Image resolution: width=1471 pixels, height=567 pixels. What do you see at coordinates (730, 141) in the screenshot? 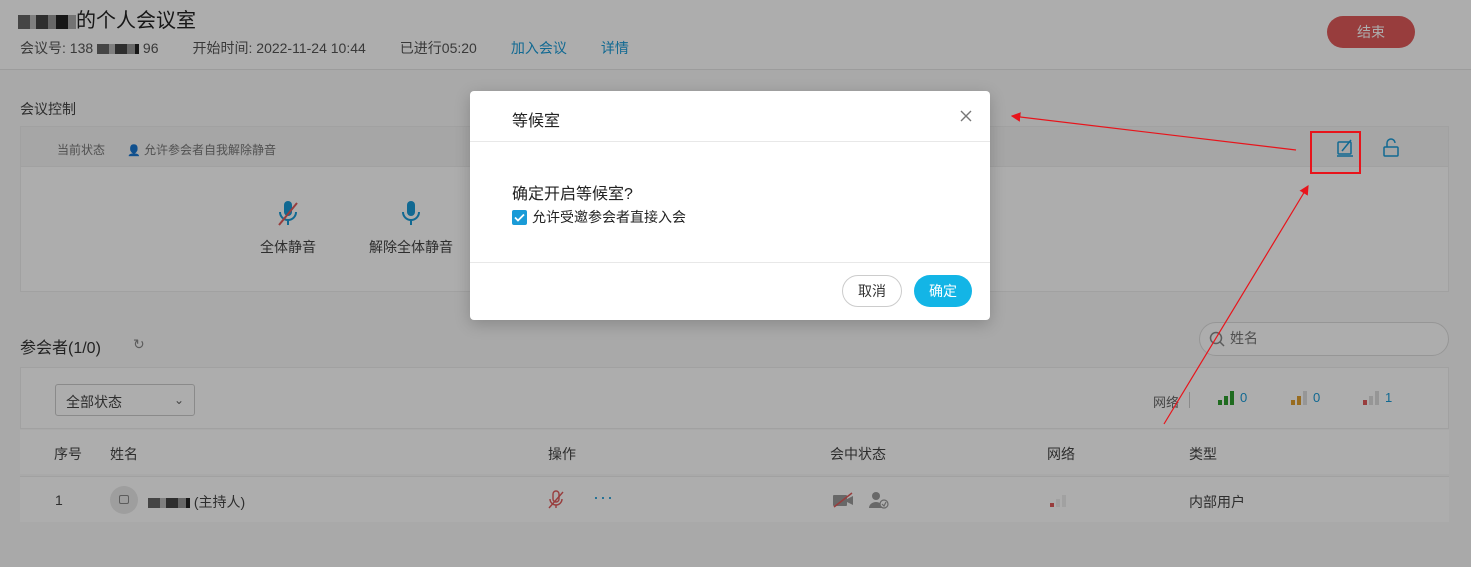
I see `dialog-divider` at bounding box center [730, 141].